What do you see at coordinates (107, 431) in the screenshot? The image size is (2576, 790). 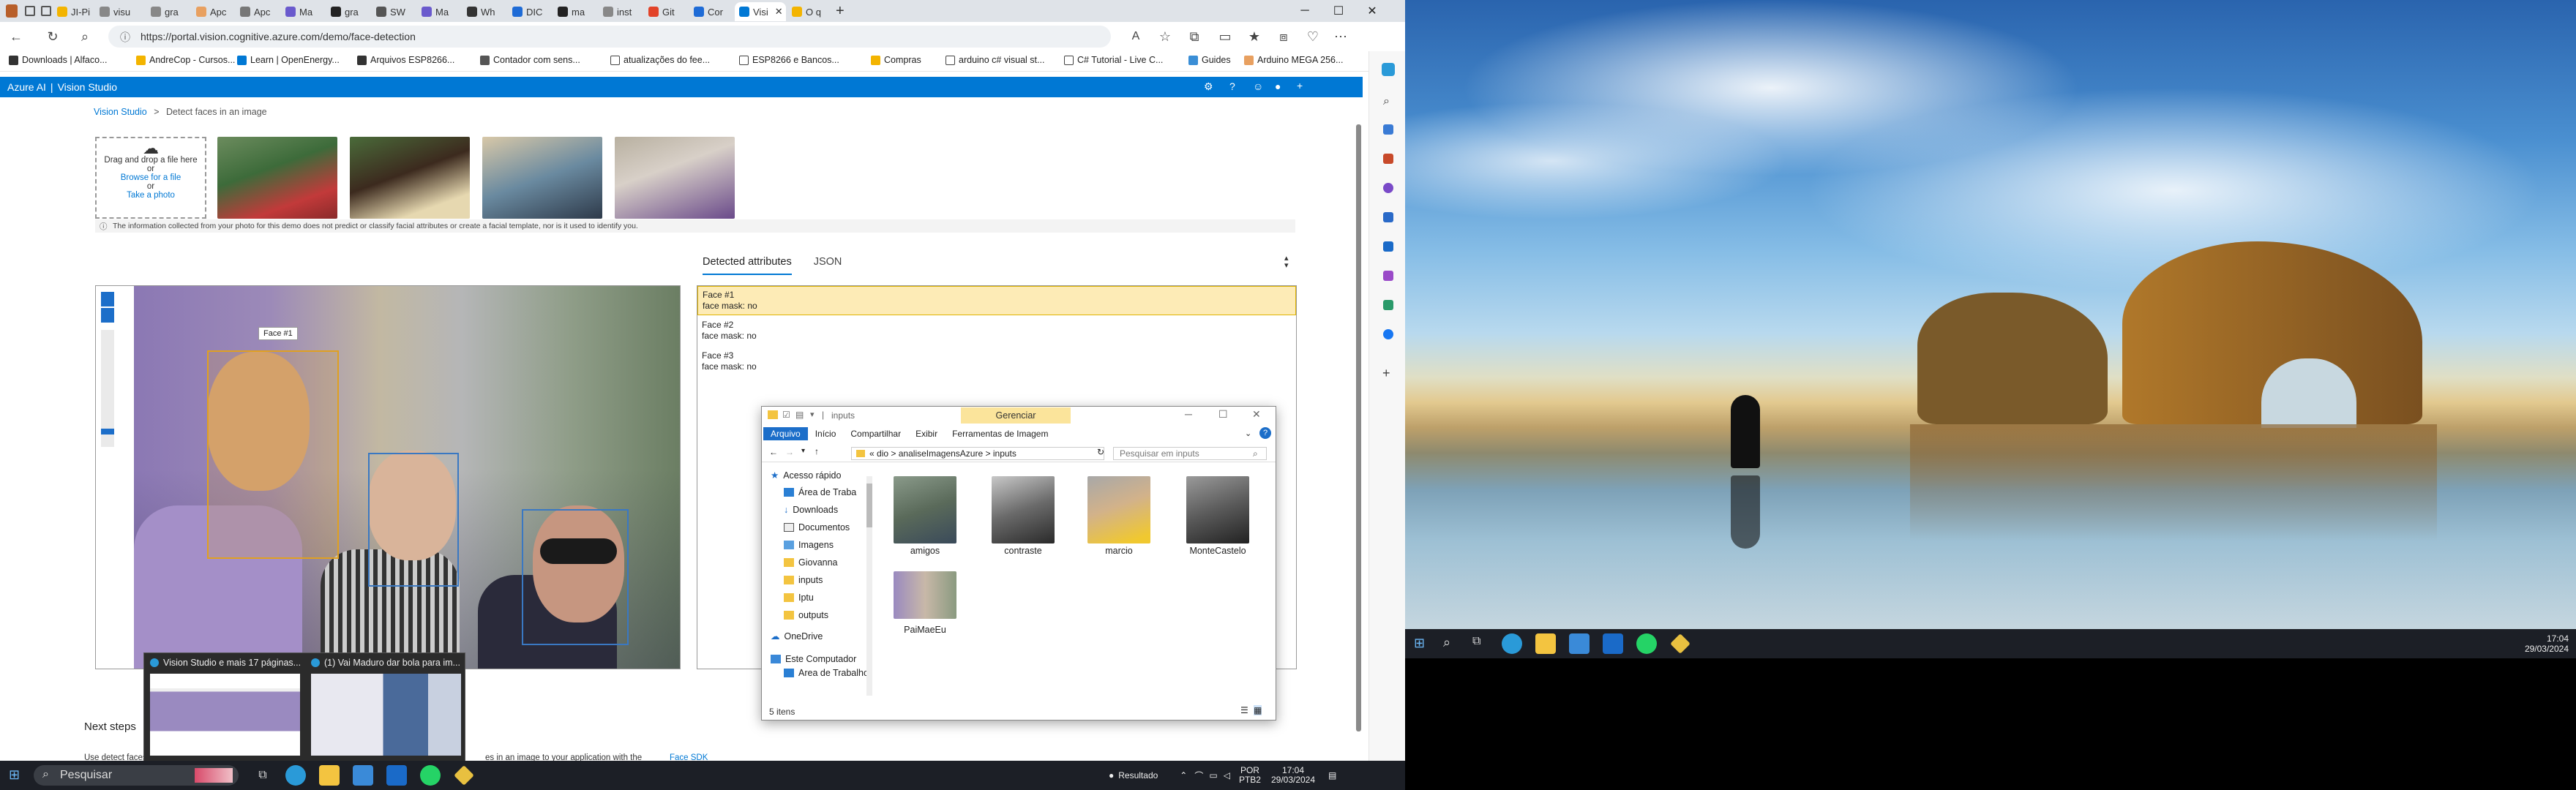 I see `zoom-slider-thumb` at bounding box center [107, 431].